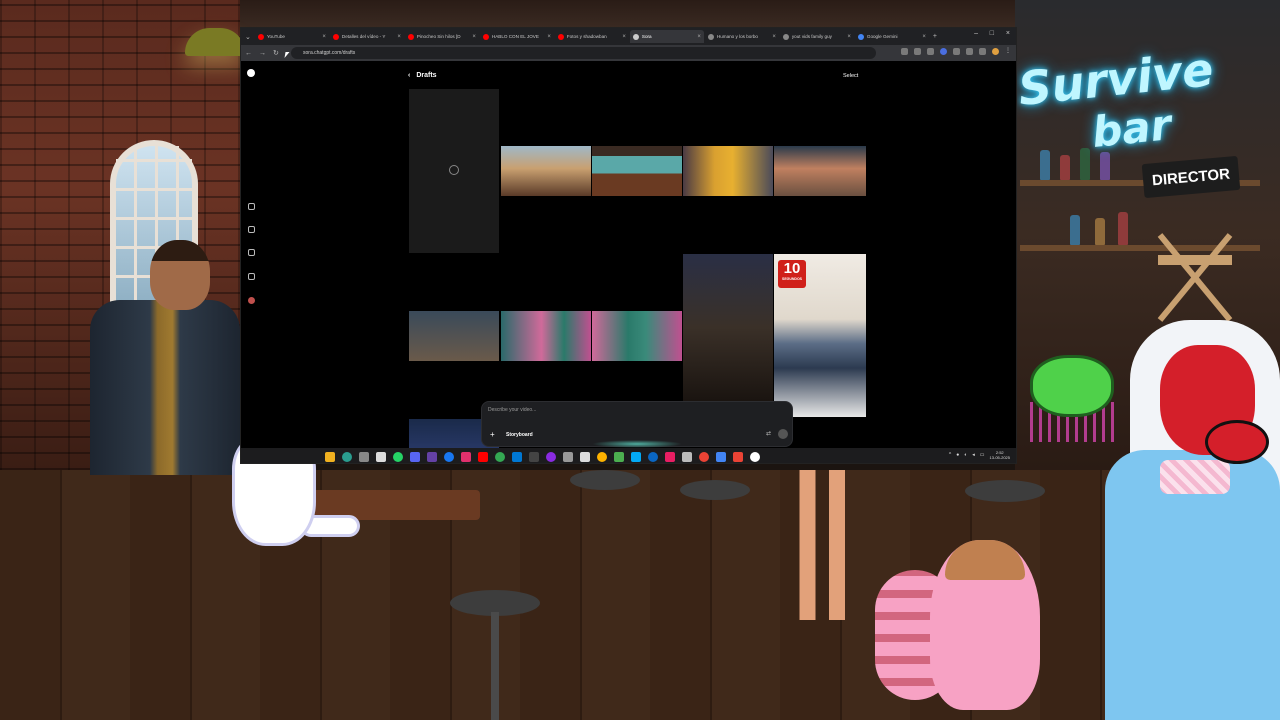 The height and width of the screenshot is (720, 1280). I want to click on maximize-button: □, so click(992, 33).